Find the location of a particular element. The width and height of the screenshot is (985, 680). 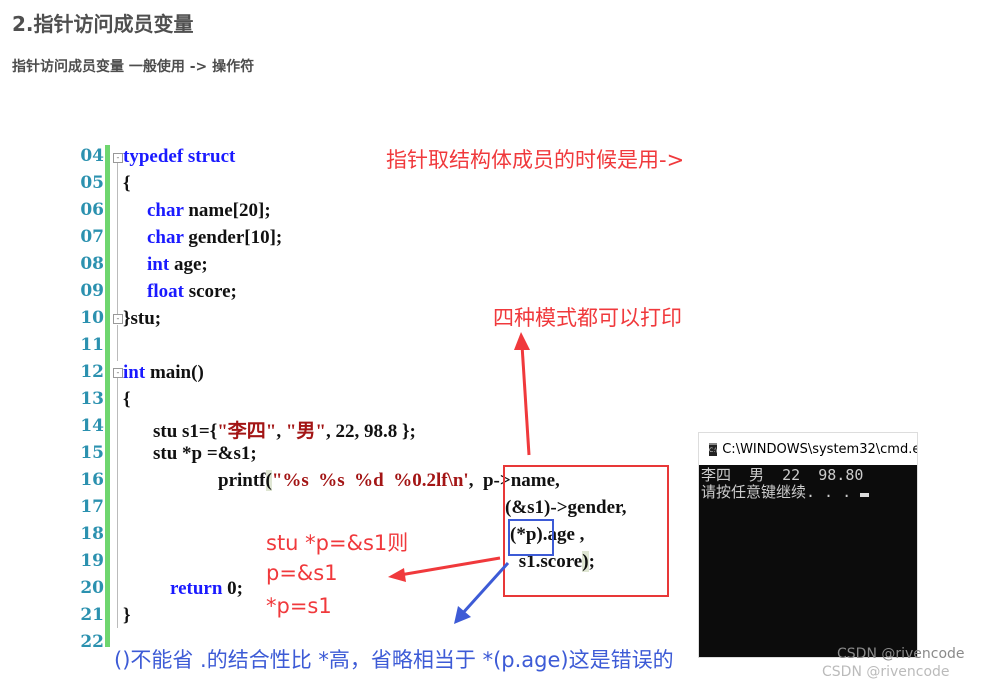

arrow-up-red is located at coordinates (522, 394).